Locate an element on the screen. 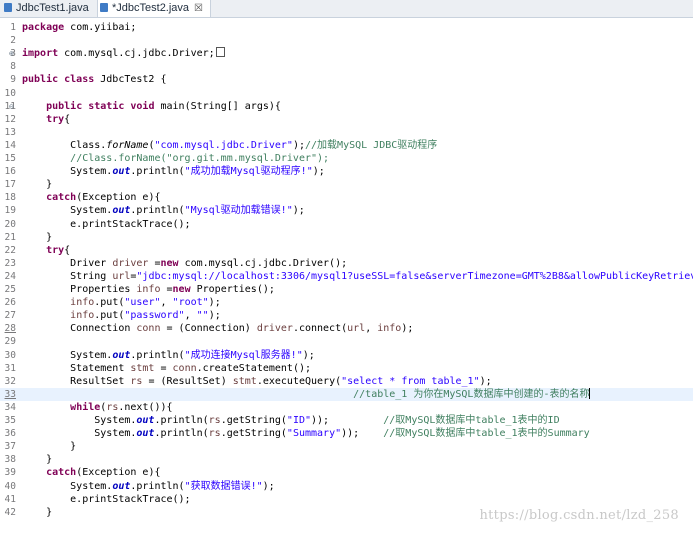 Image resolution: width=693 pixels, height=533 pixels. code-line: 1 package com.yiibai; is located at coordinates (346, 27).